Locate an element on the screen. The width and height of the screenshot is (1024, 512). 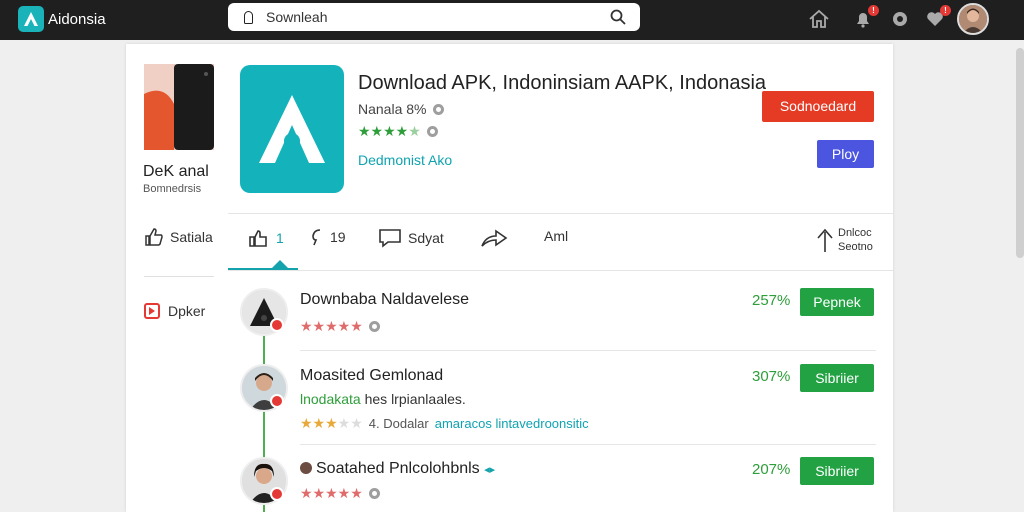
list-item-button: Pepnek is located at coordinates (837, 302).